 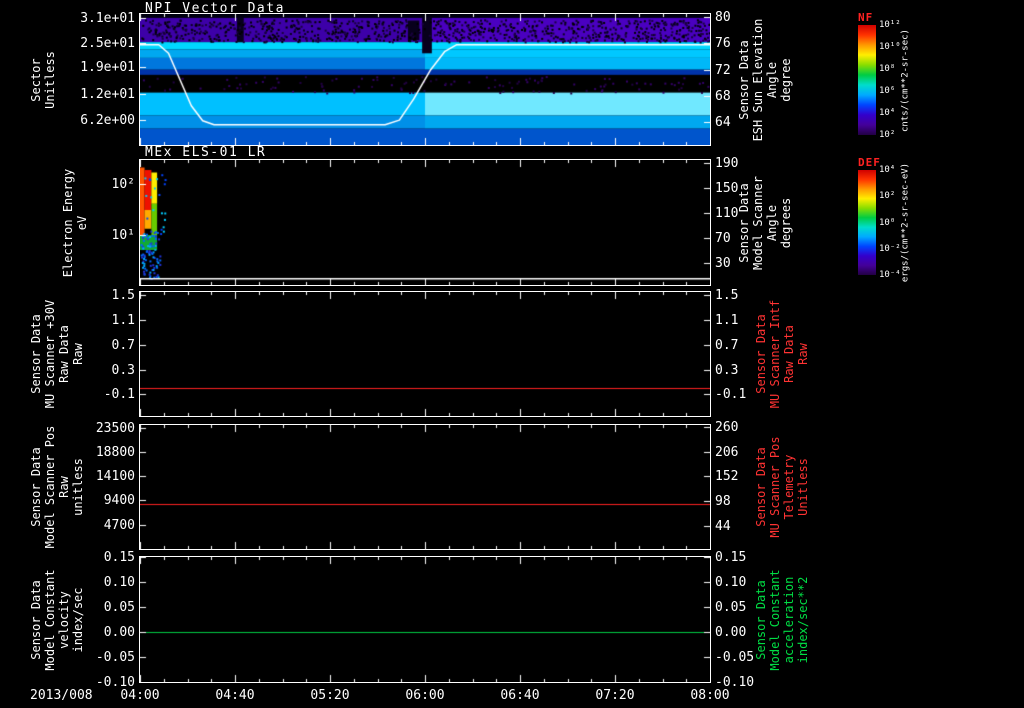 I want to click on nf-colorbar-title: NF, so click(x=866, y=17).